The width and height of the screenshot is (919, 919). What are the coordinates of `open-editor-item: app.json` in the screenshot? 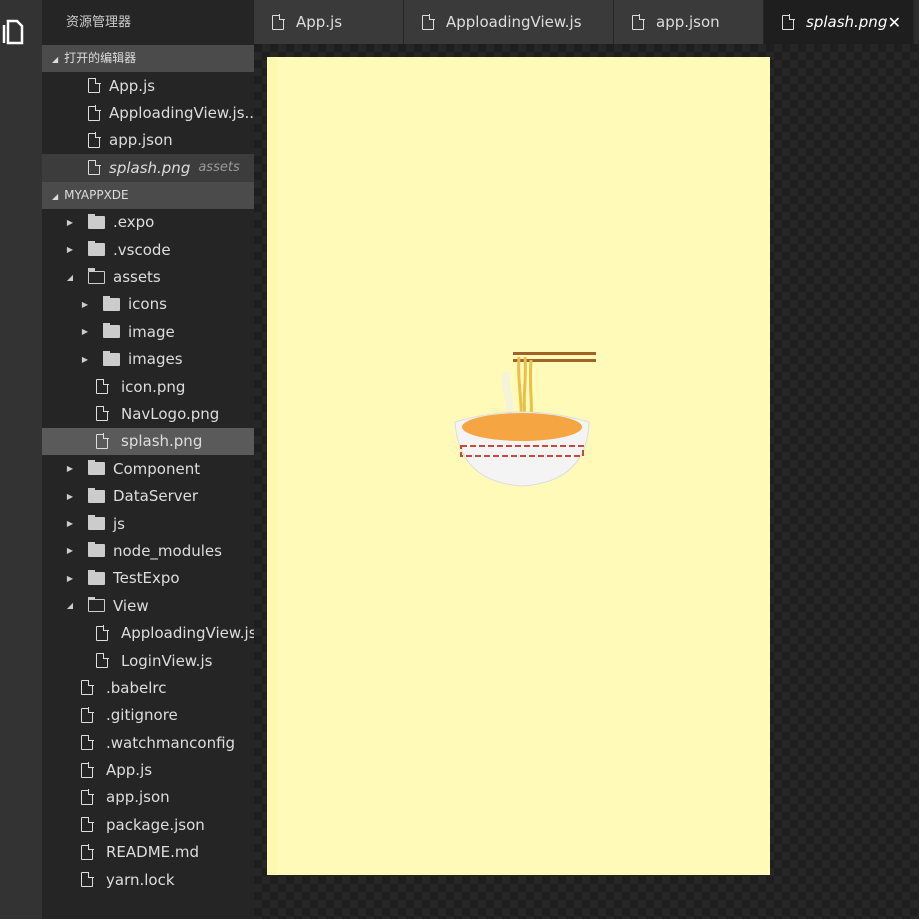 It's located at (148, 140).